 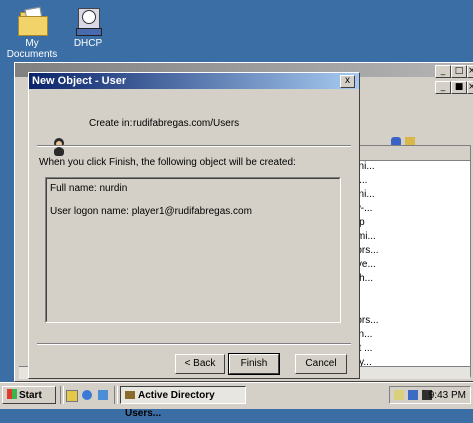 What do you see at coordinates (407, 153) in the screenshot?
I see `list-header` at bounding box center [407, 153].